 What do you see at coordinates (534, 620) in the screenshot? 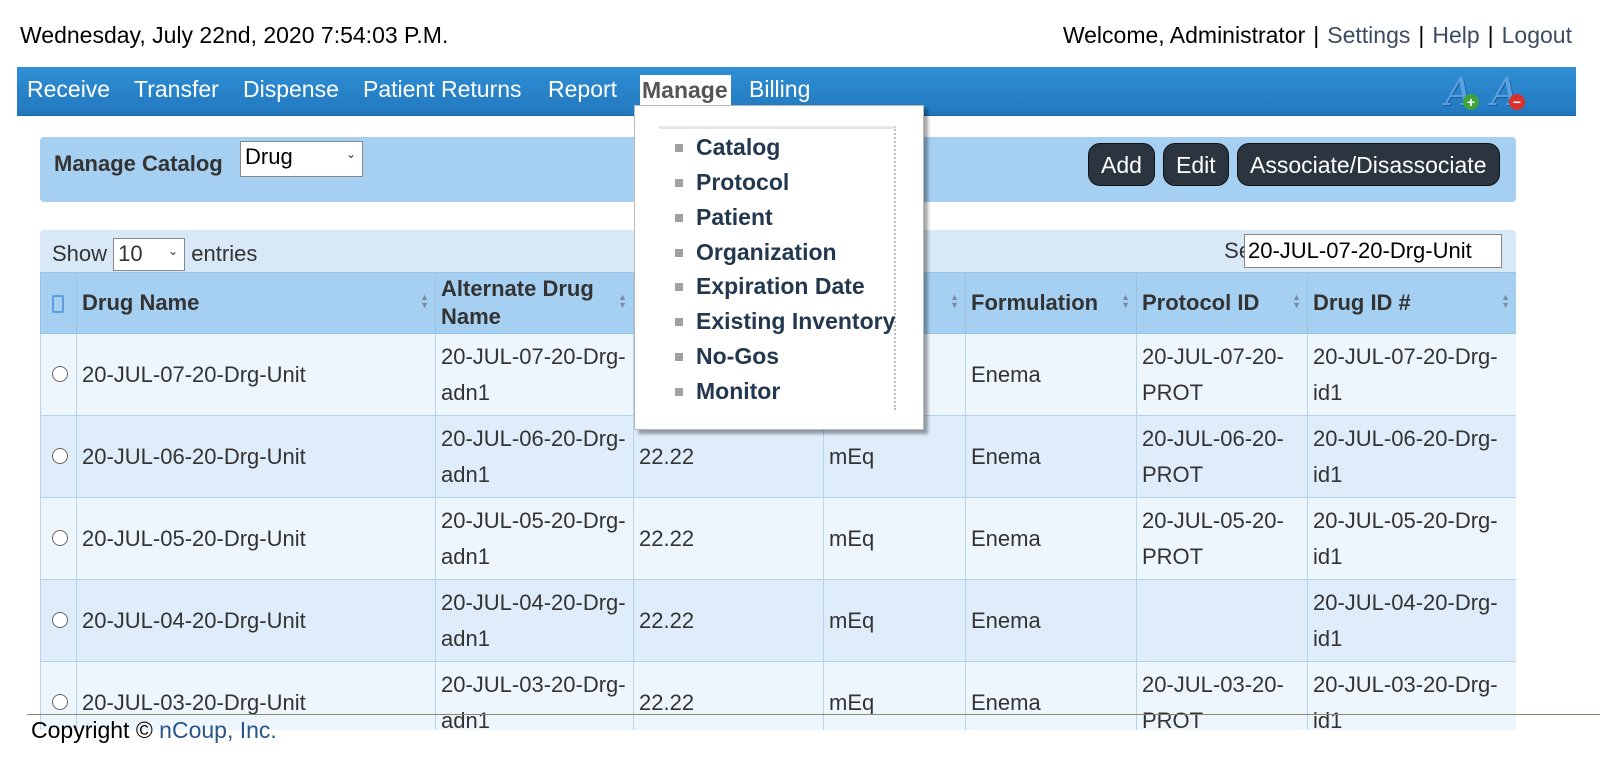
I see `alternate-drug-name-cell: 20-JUL-04-20-Drg-adn1` at bounding box center [534, 620].